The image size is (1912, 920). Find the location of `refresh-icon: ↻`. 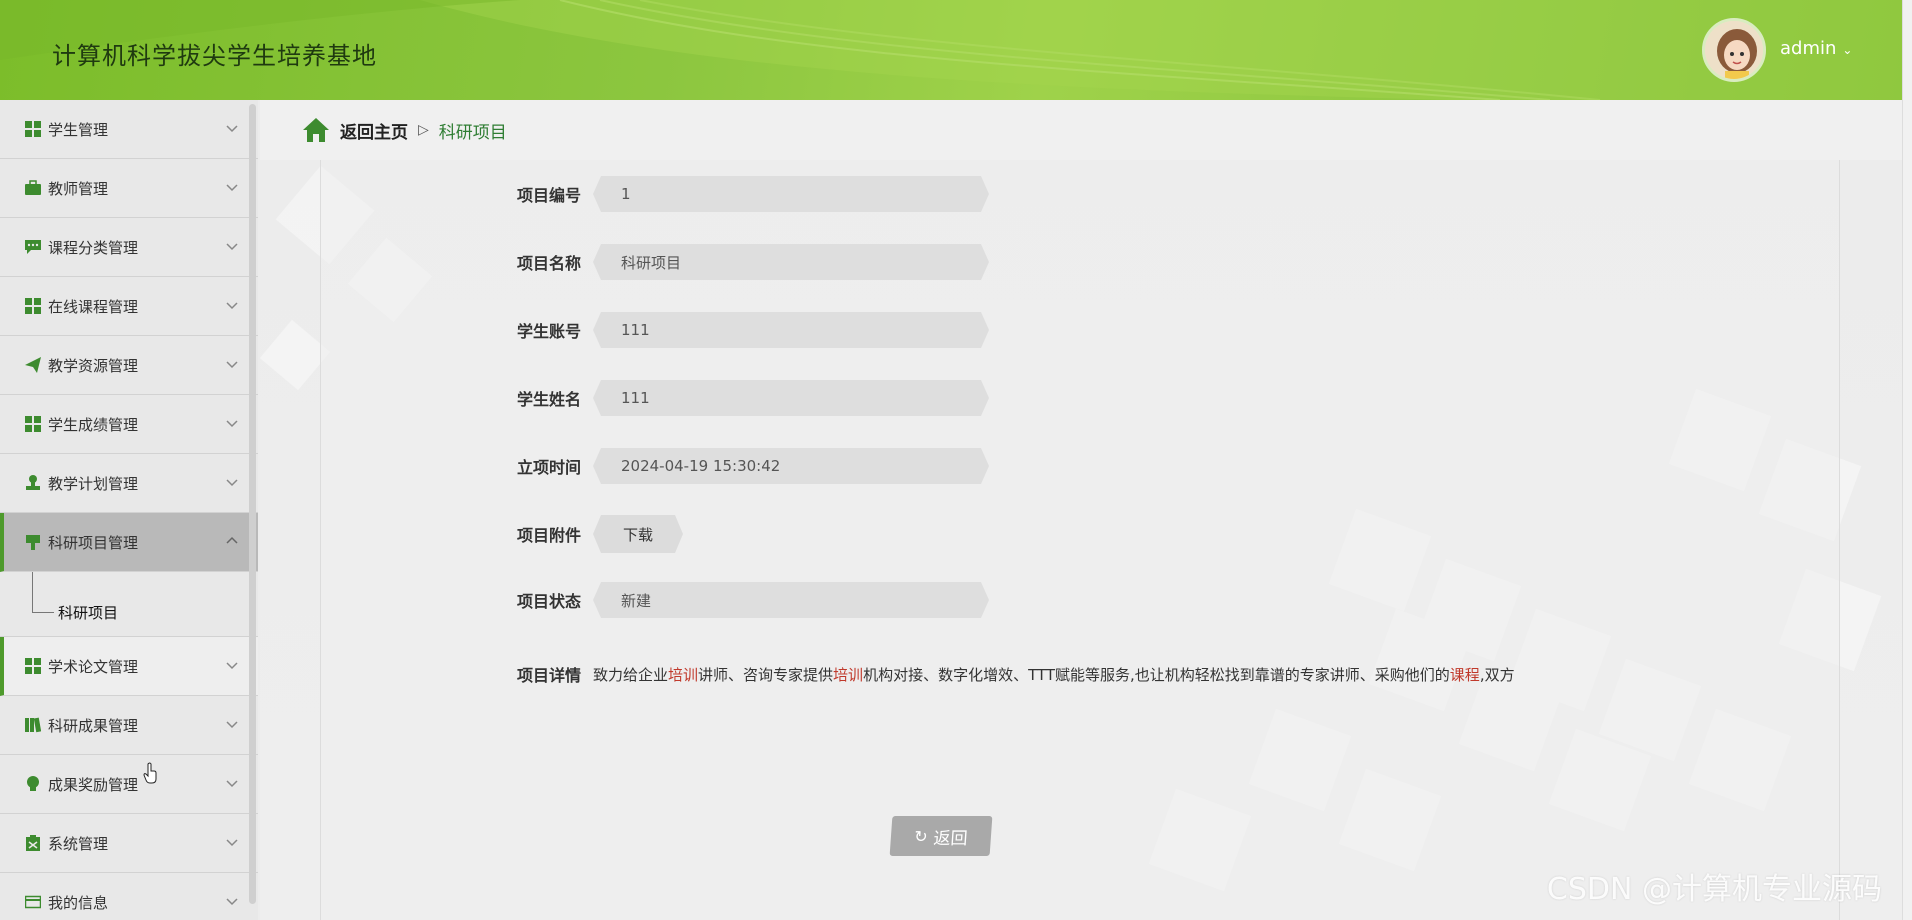

refresh-icon: ↻ is located at coordinates (921, 836).